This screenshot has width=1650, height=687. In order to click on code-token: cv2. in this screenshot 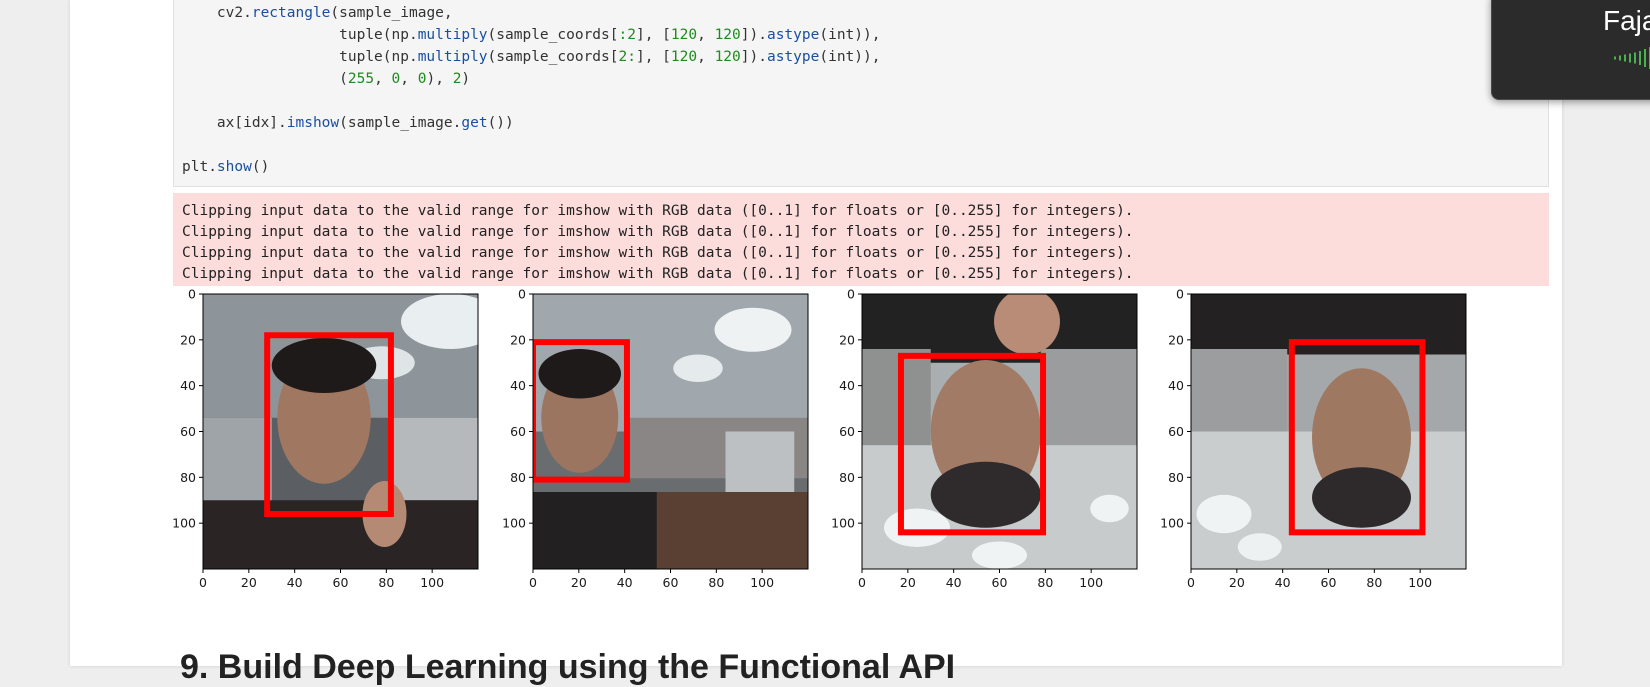, I will do `click(217, 13)`.